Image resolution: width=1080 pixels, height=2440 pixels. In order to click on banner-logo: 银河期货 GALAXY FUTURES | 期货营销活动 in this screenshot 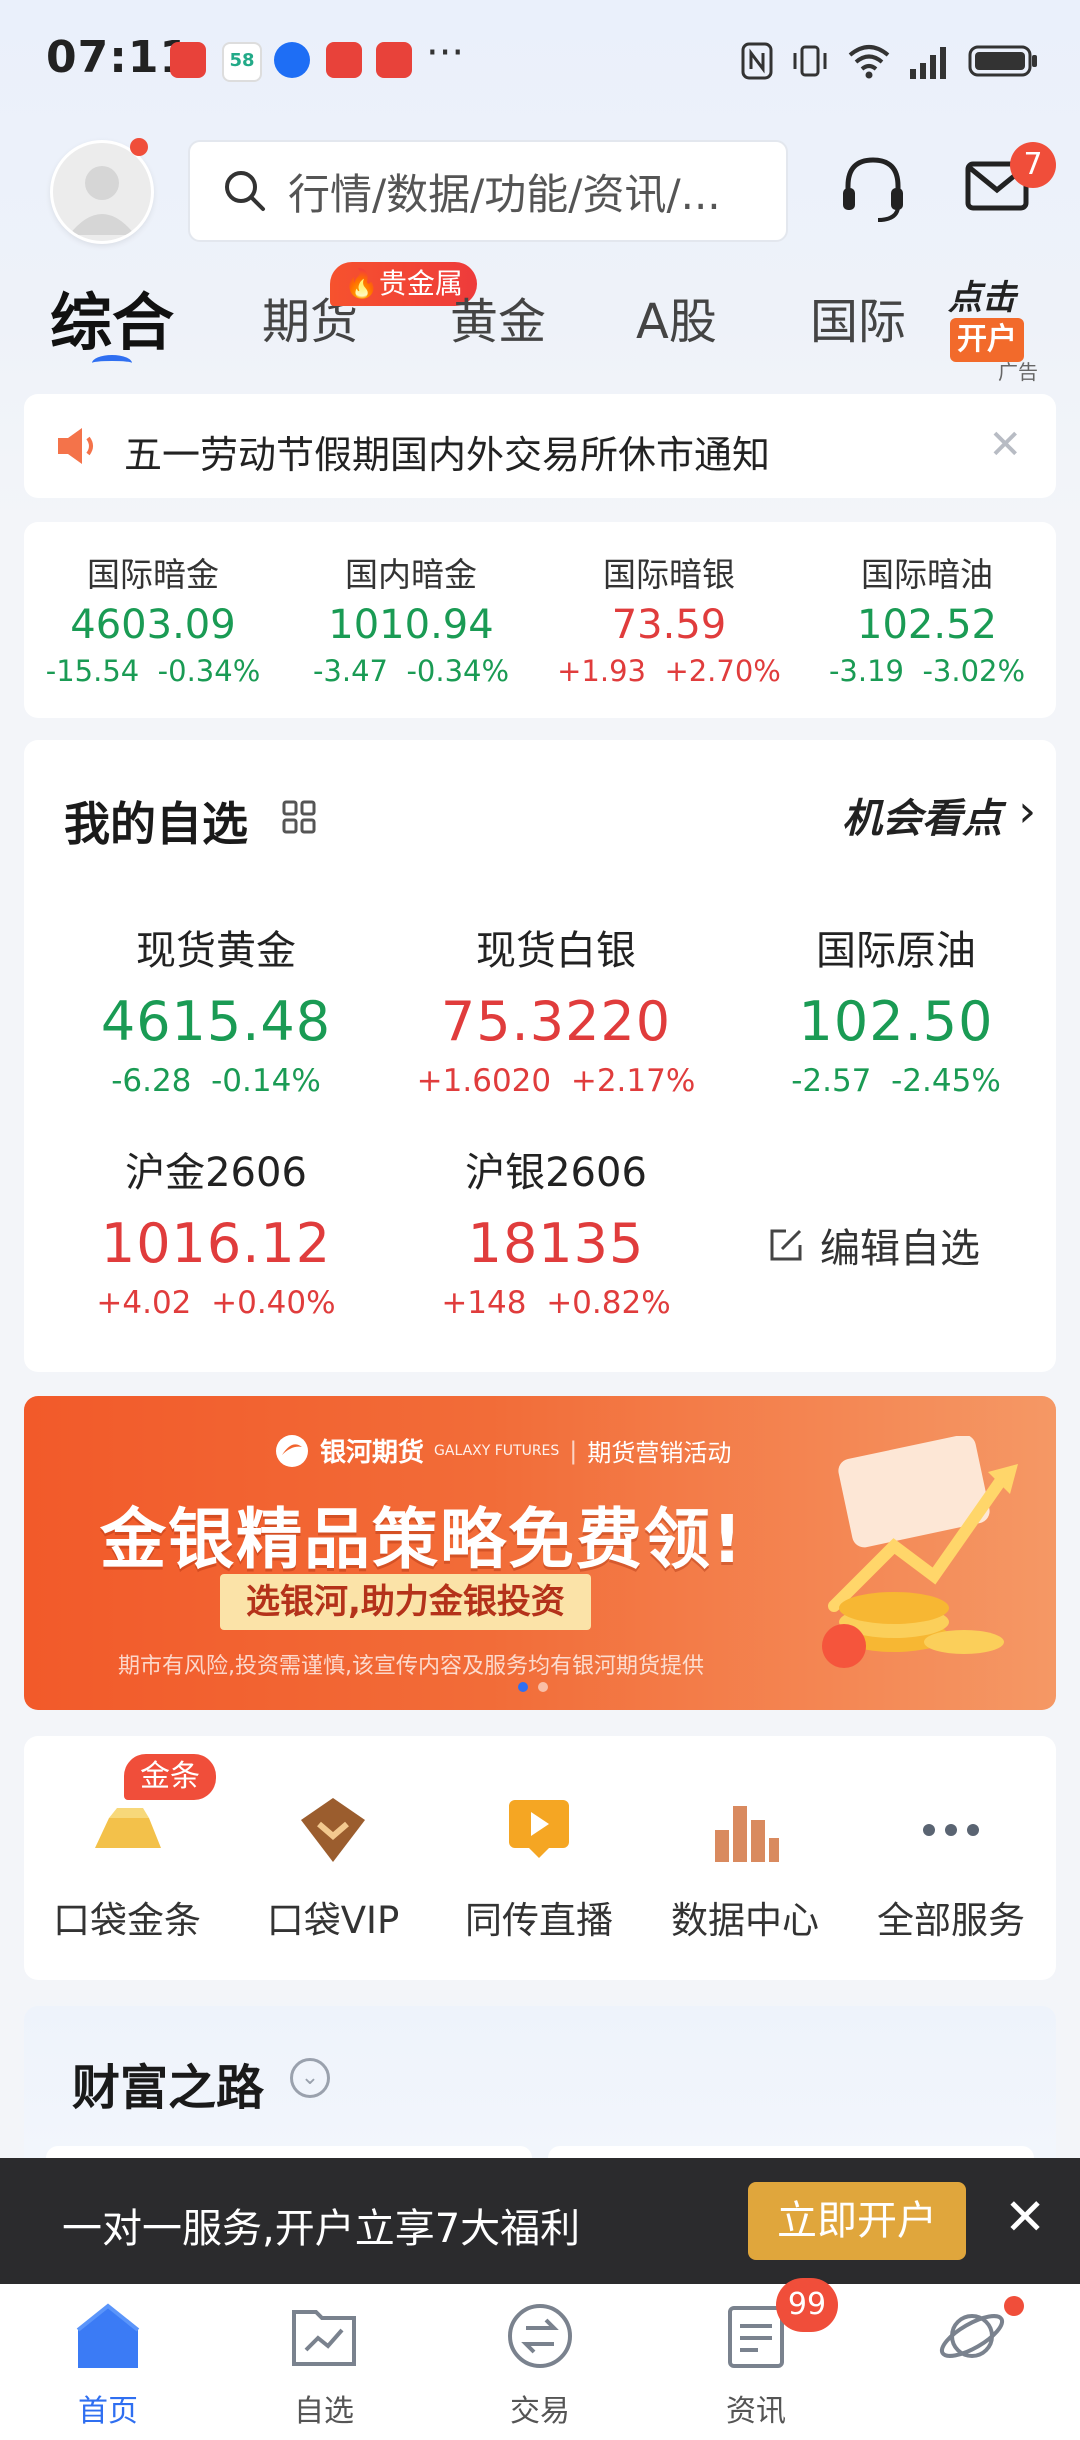, I will do `click(502, 1450)`.